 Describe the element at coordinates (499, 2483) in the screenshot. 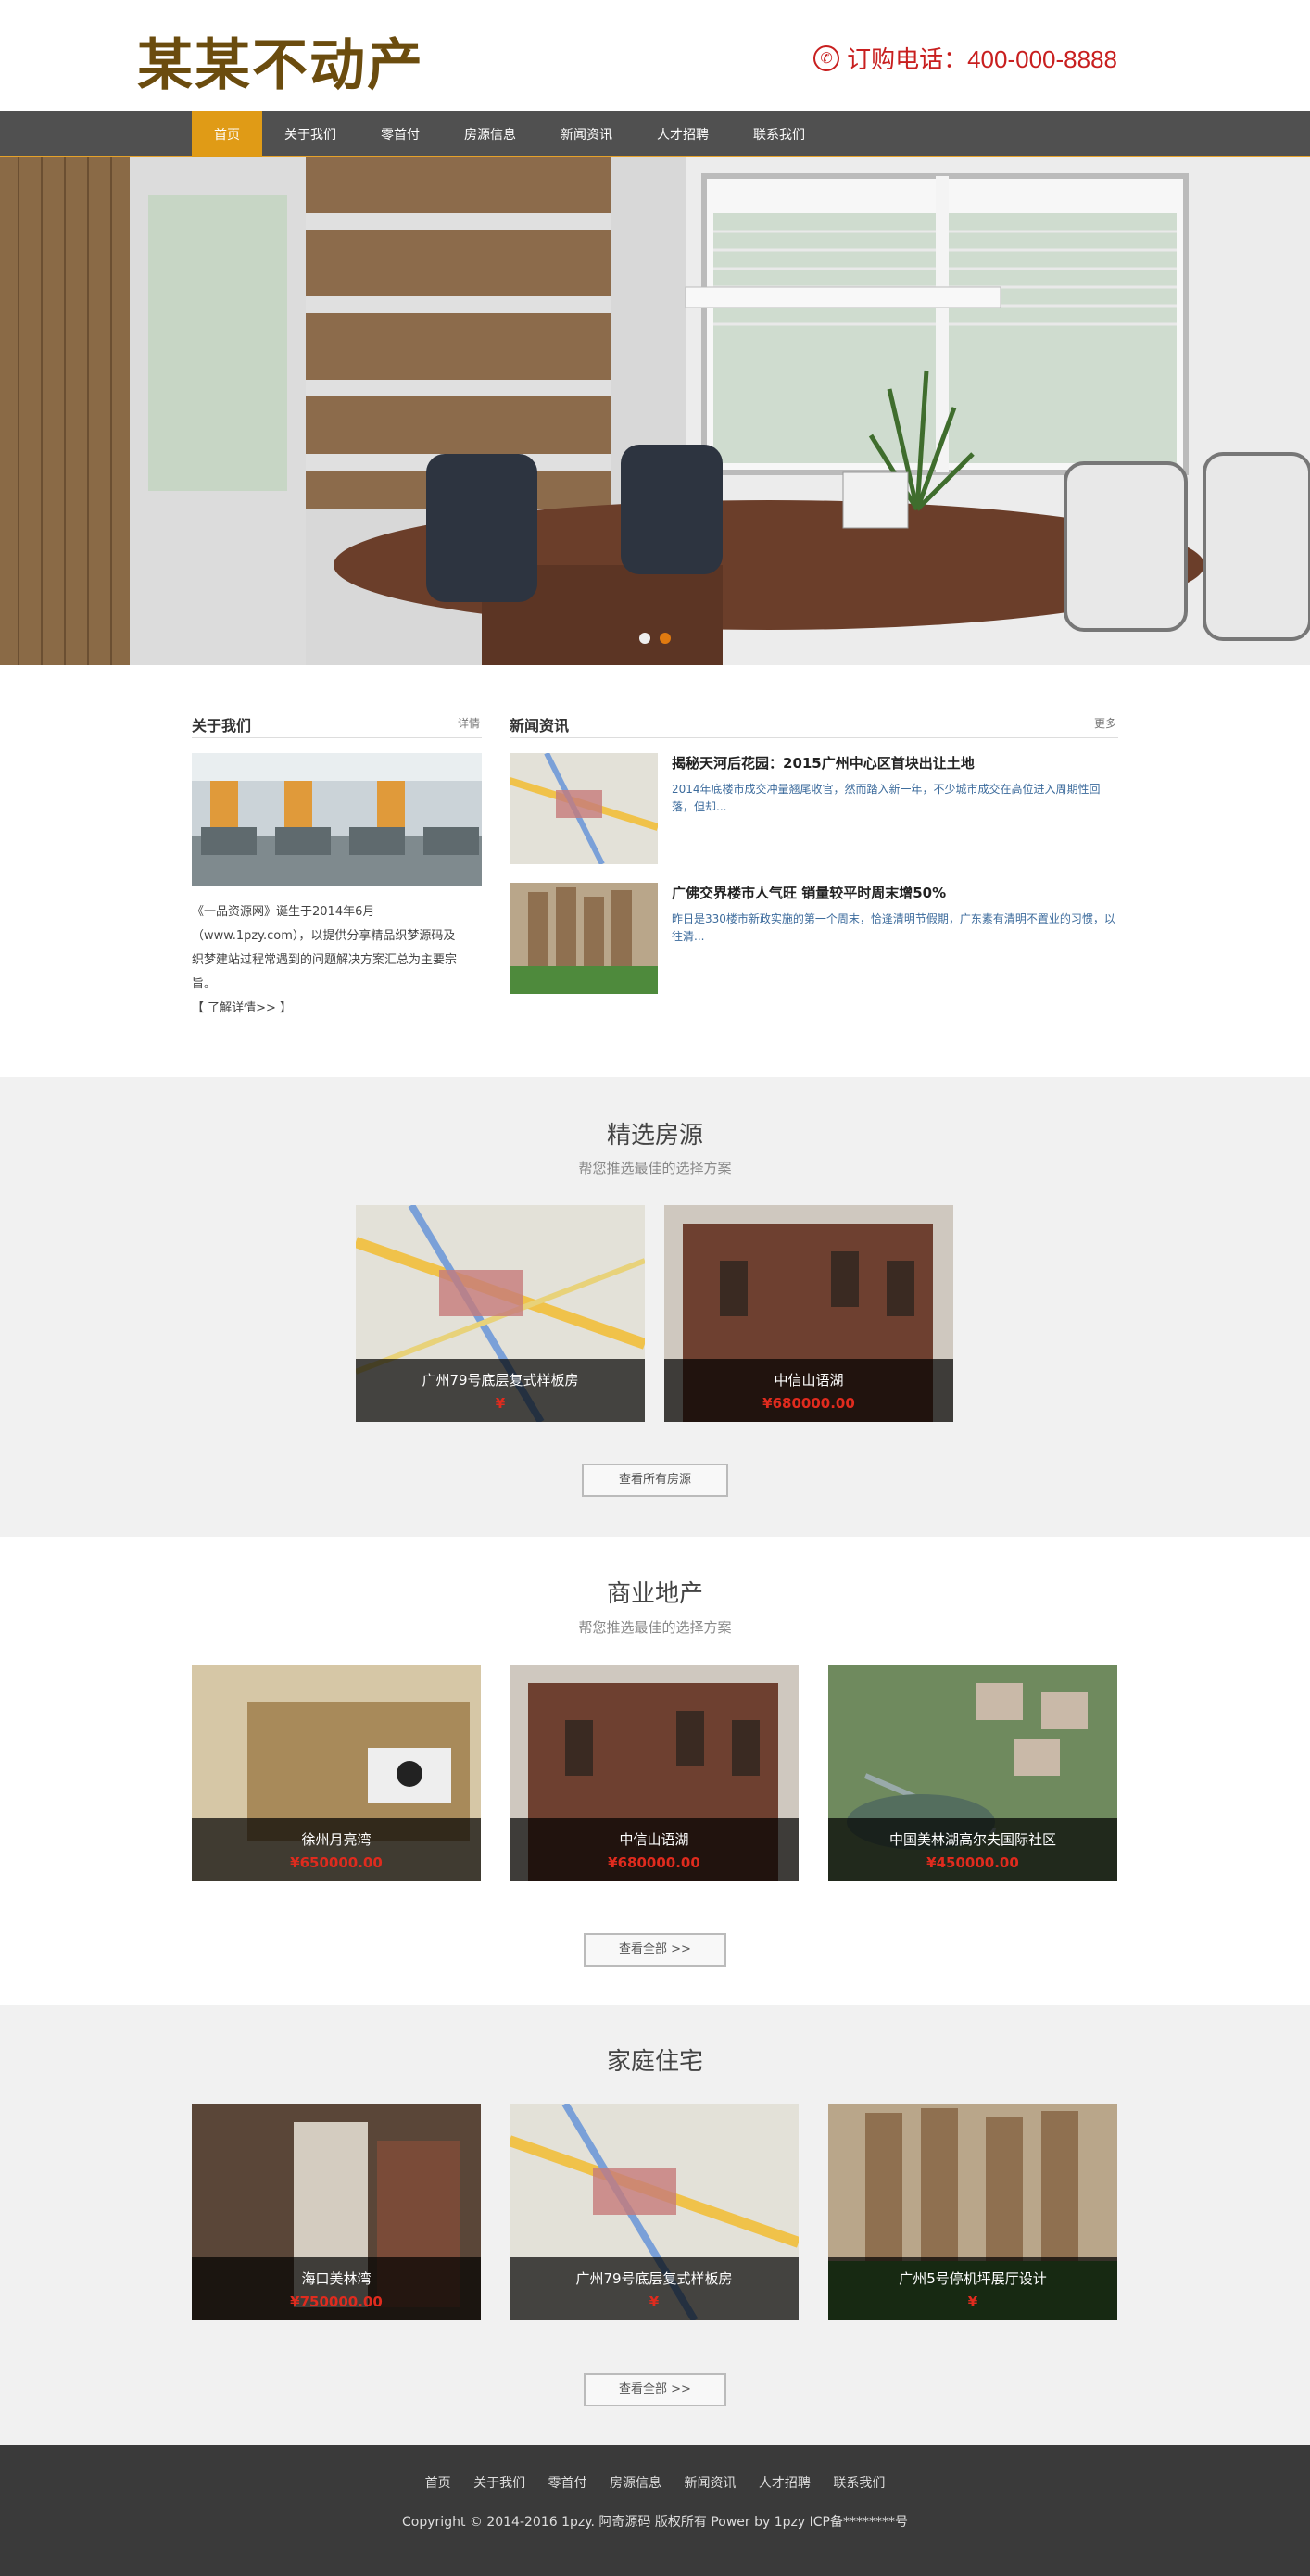

I see `footer-link-about: 关于我们` at that location.